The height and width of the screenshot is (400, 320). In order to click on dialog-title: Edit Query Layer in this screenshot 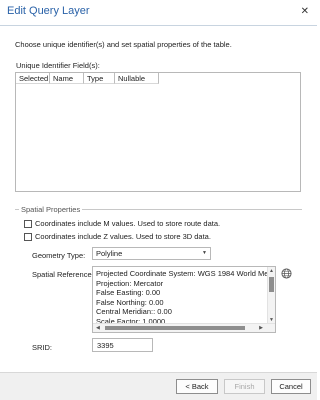, I will do `click(48, 11)`.